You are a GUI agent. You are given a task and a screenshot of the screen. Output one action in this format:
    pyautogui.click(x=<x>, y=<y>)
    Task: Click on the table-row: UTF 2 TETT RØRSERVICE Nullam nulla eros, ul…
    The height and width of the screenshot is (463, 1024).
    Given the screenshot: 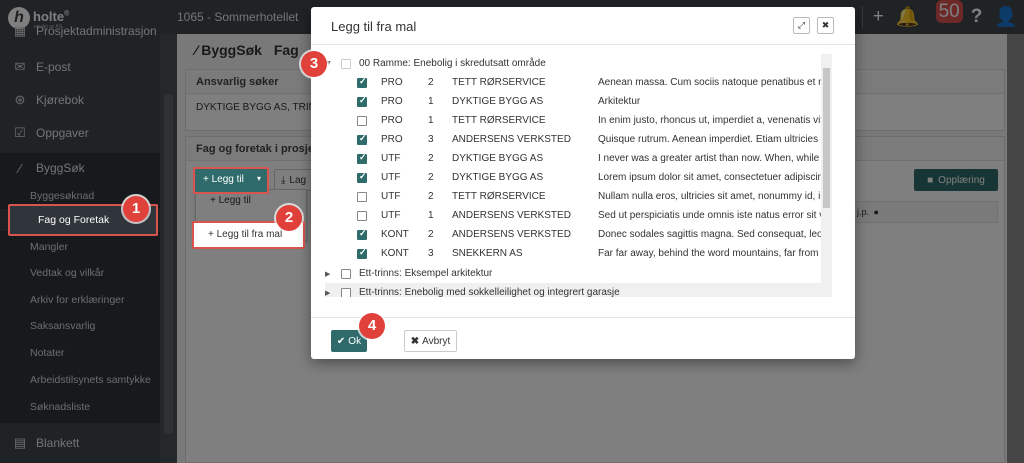 What is the action you would take?
    pyautogui.click(x=575, y=196)
    